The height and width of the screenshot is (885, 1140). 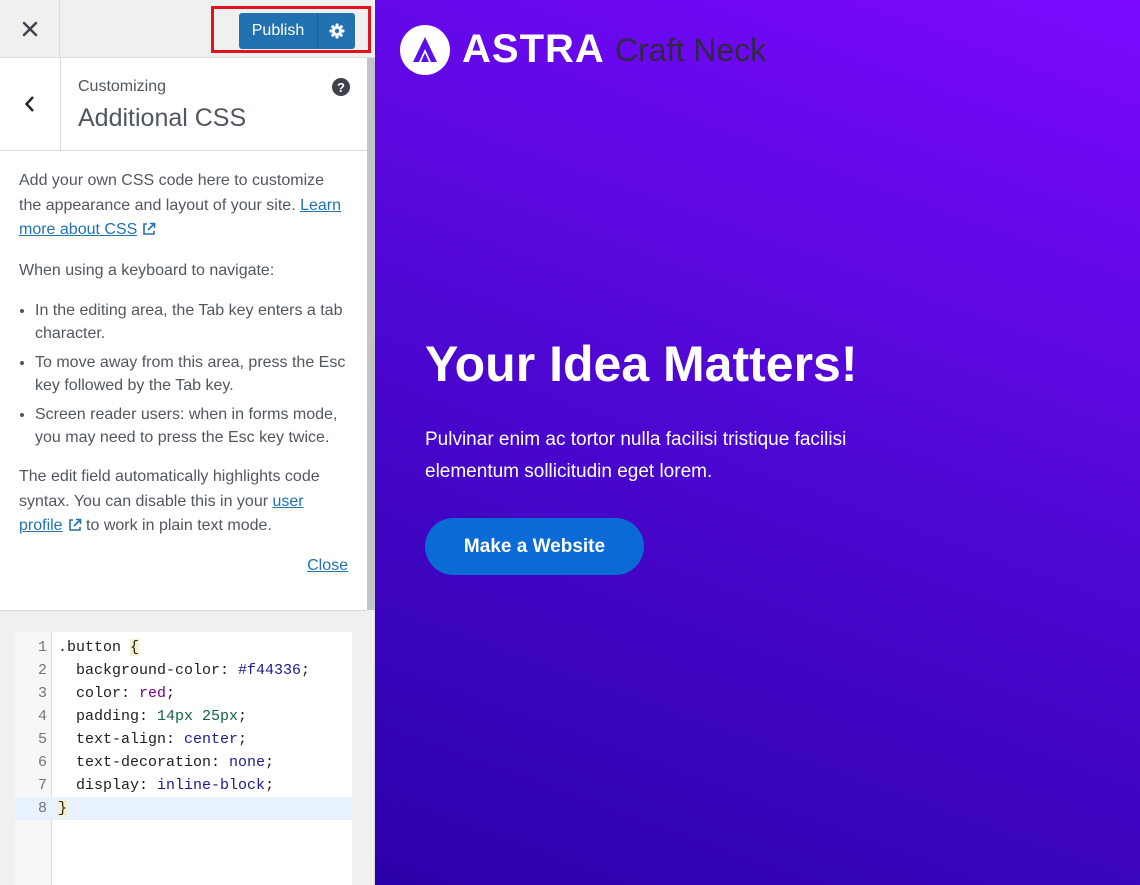 What do you see at coordinates (187, 29) in the screenshot?
I see `customizer-header: Publish` at bounding box center [187, 29].